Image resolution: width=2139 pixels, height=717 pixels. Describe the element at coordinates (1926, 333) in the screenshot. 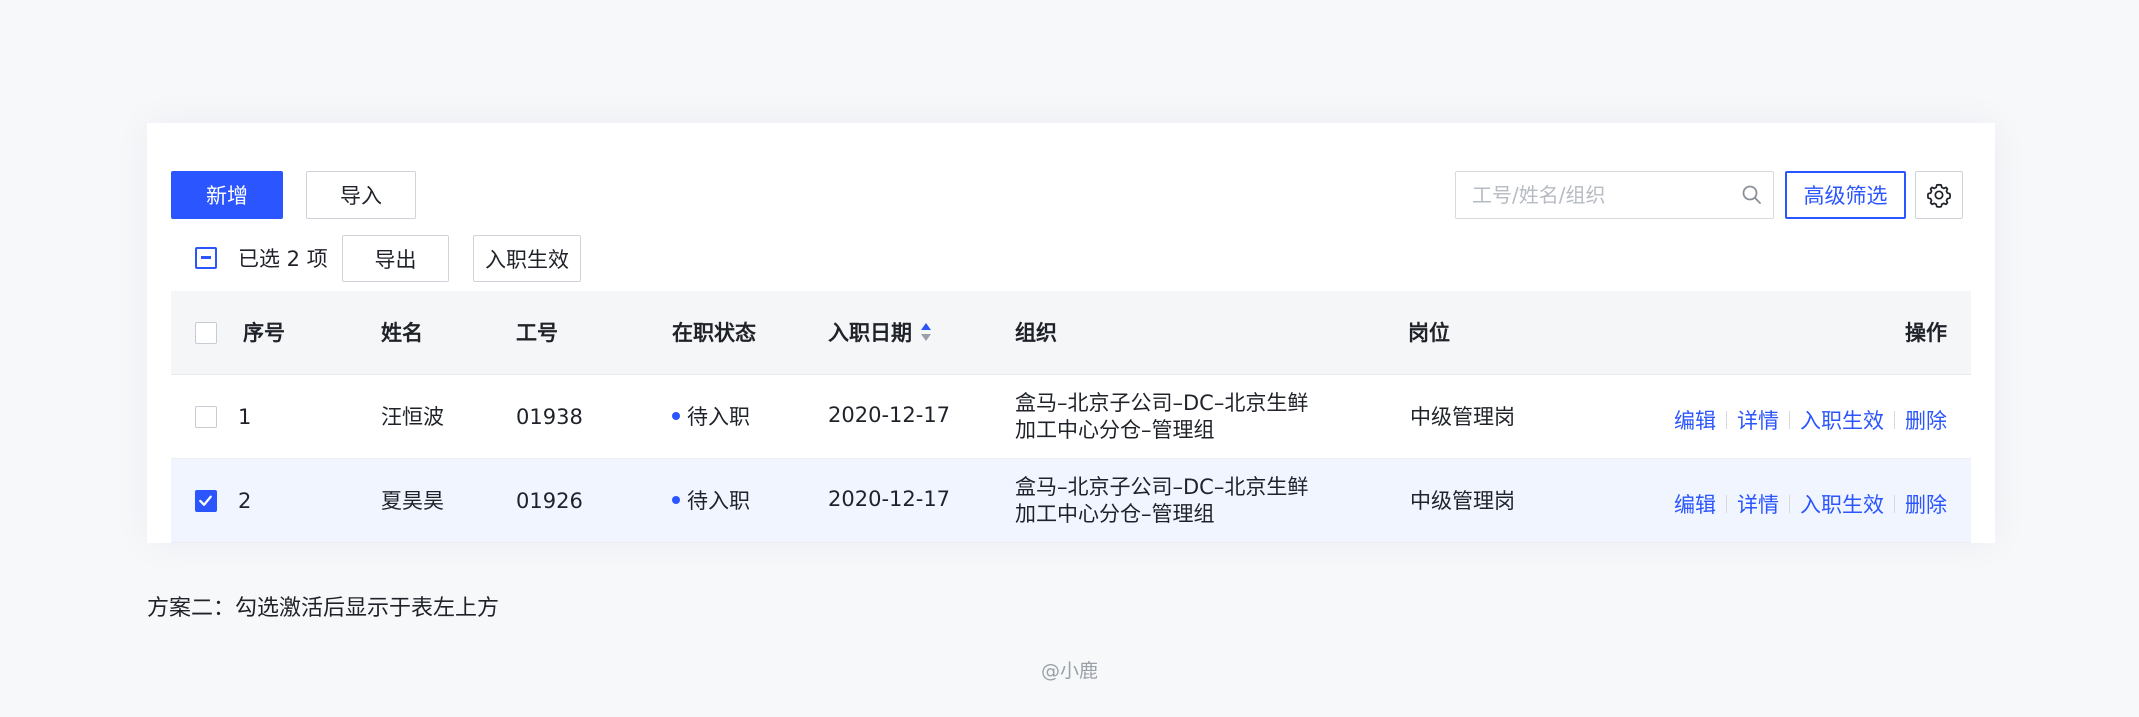

I see `column-header-ops: 操作` at that location.